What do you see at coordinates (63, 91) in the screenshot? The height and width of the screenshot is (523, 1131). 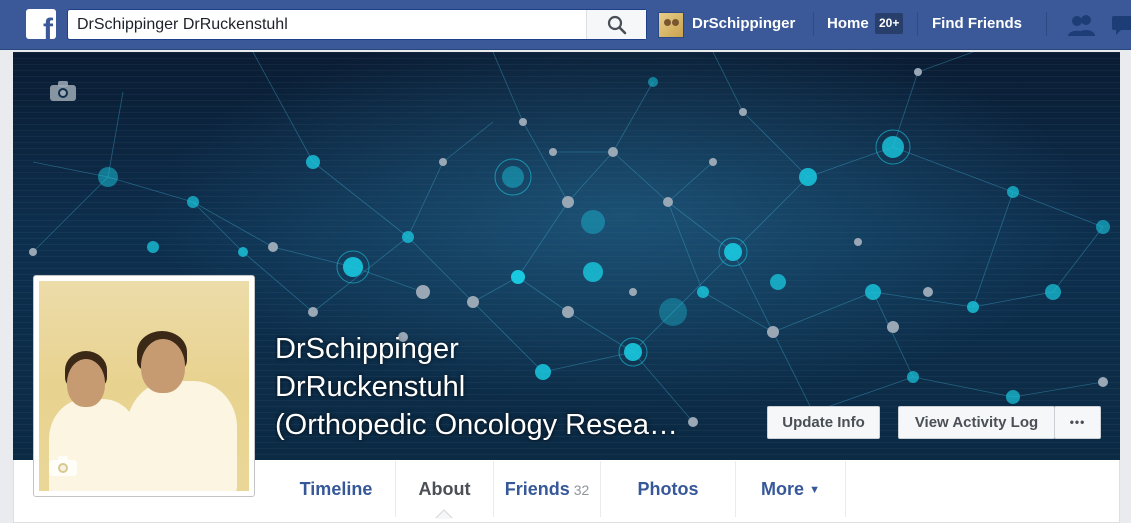 I see `cover-camera-icon` at bounding box center [63, 91].